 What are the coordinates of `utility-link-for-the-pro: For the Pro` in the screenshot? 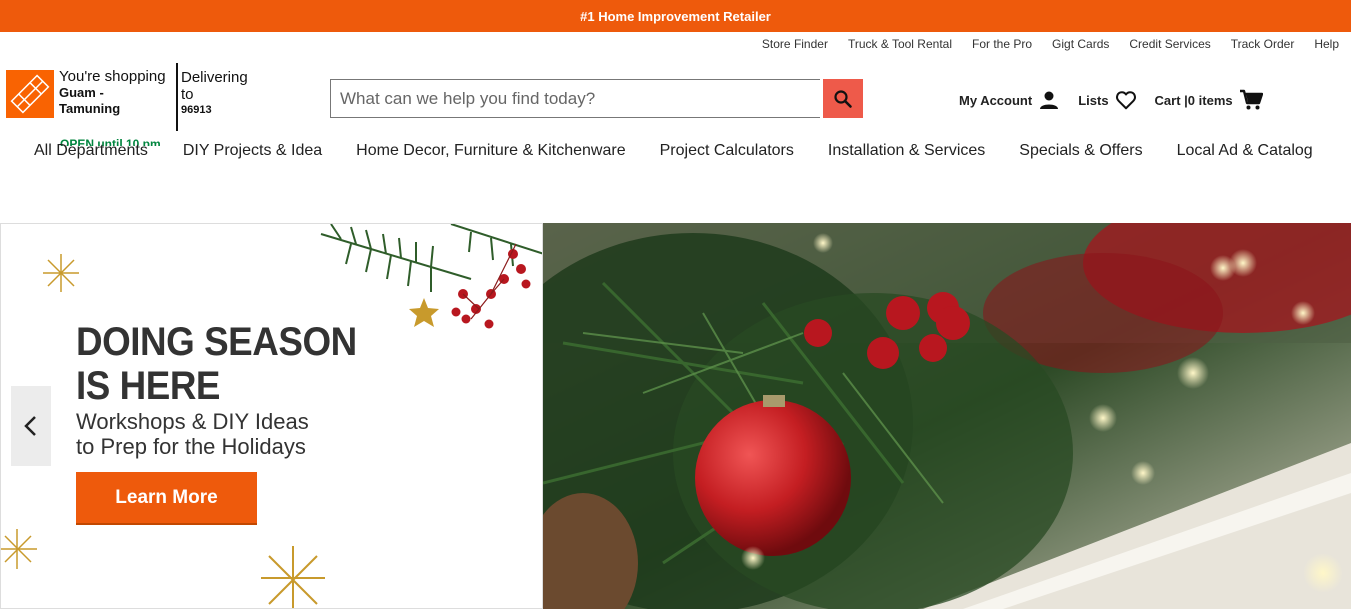 It's located at (1002, 44).